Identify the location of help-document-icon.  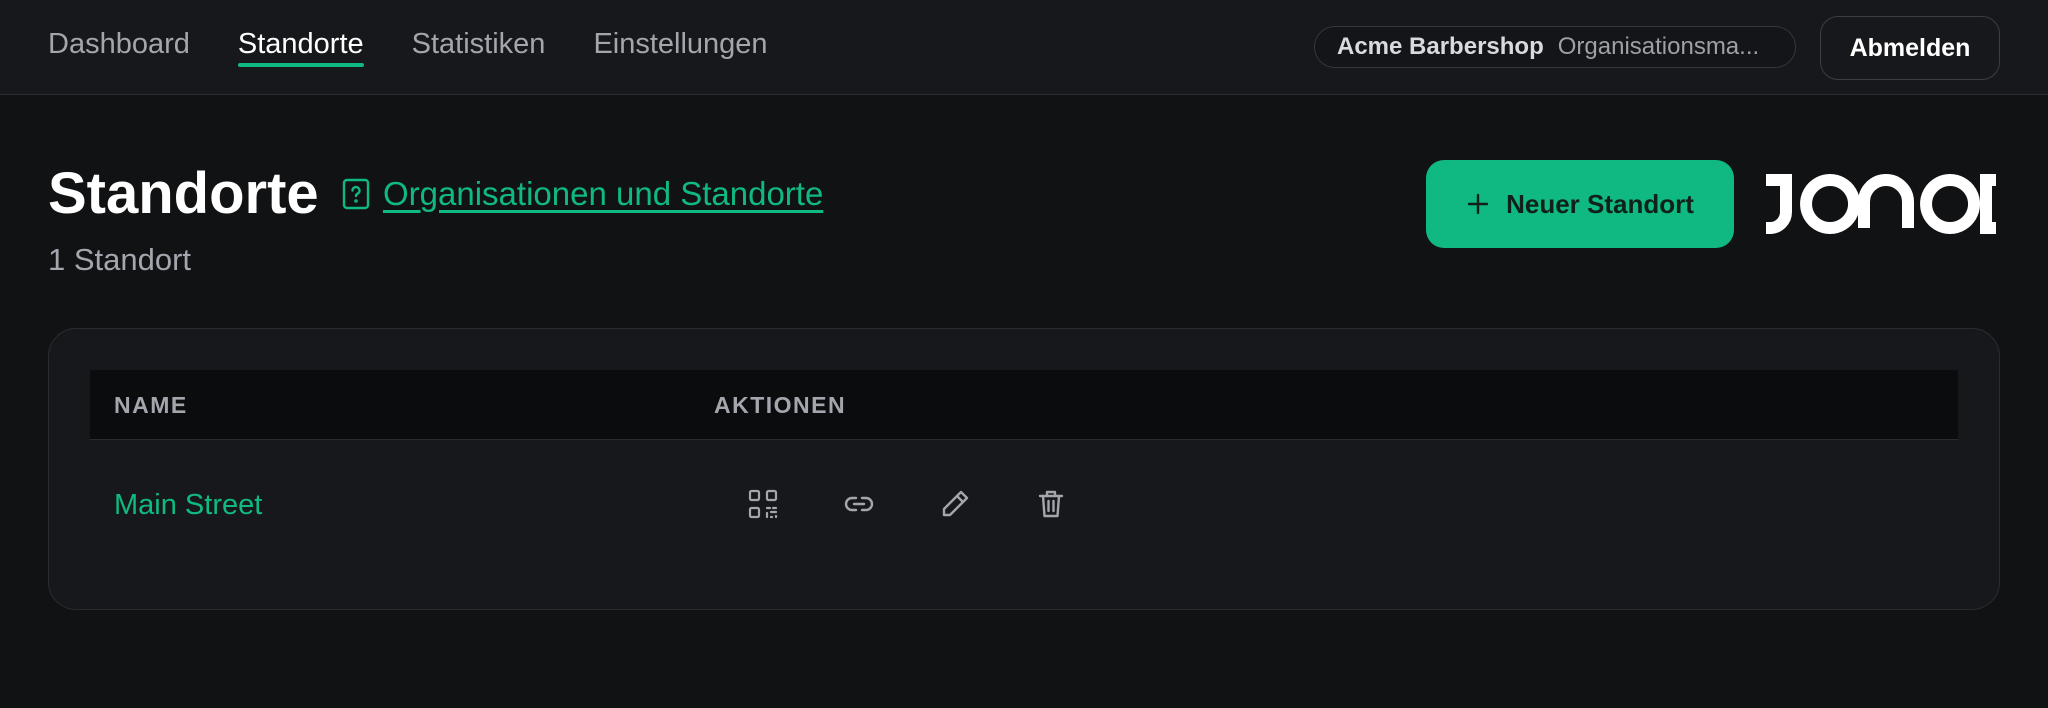
(356, 194).